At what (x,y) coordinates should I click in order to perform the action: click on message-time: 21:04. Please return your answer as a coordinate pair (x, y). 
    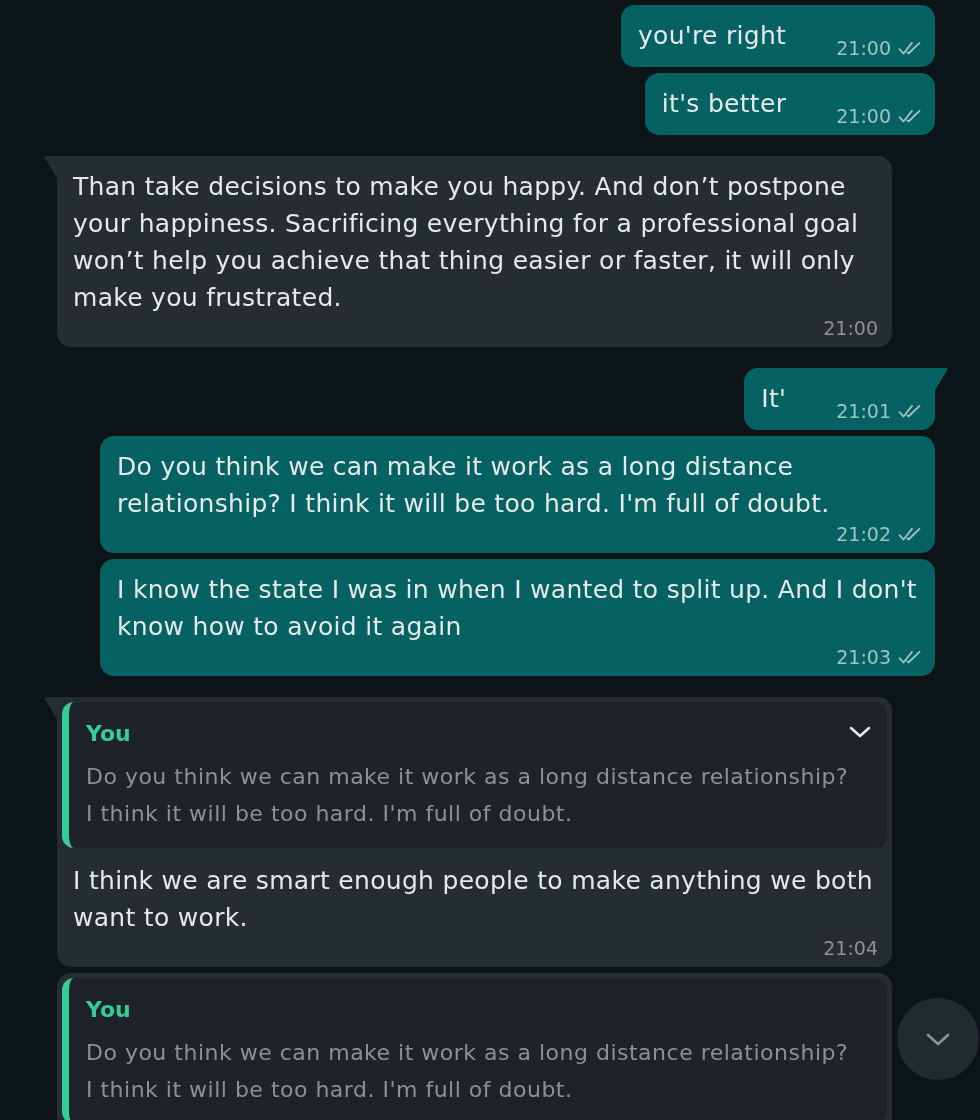
    Looking at the image, I should click on (850, 948).